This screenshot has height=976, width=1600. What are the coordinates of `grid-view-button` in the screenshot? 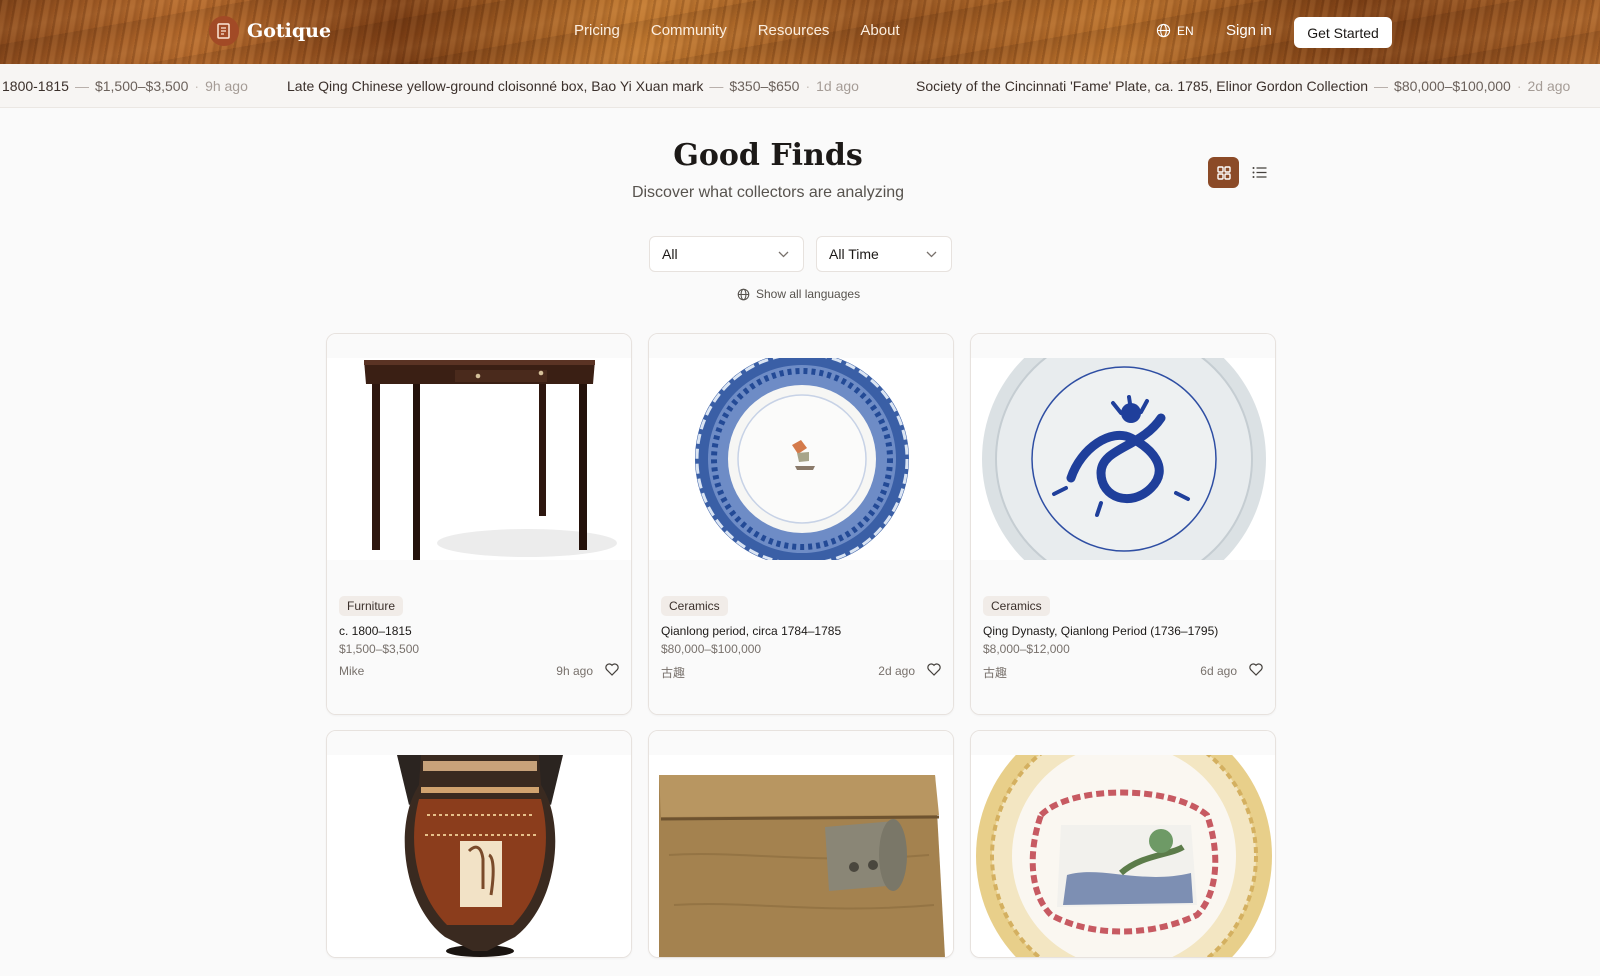 It's located at (1223, 172).